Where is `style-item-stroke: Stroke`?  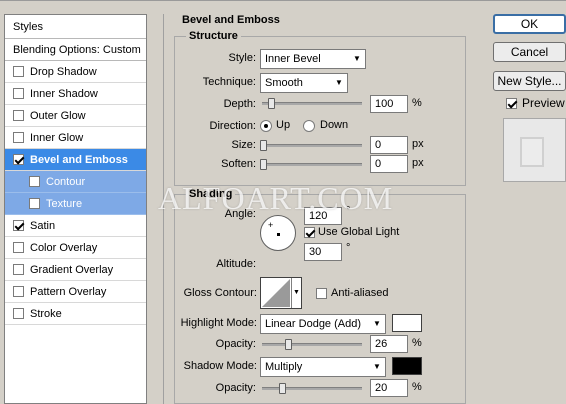
style-item-stroke: Stroke is located at coordinates (75, 314).